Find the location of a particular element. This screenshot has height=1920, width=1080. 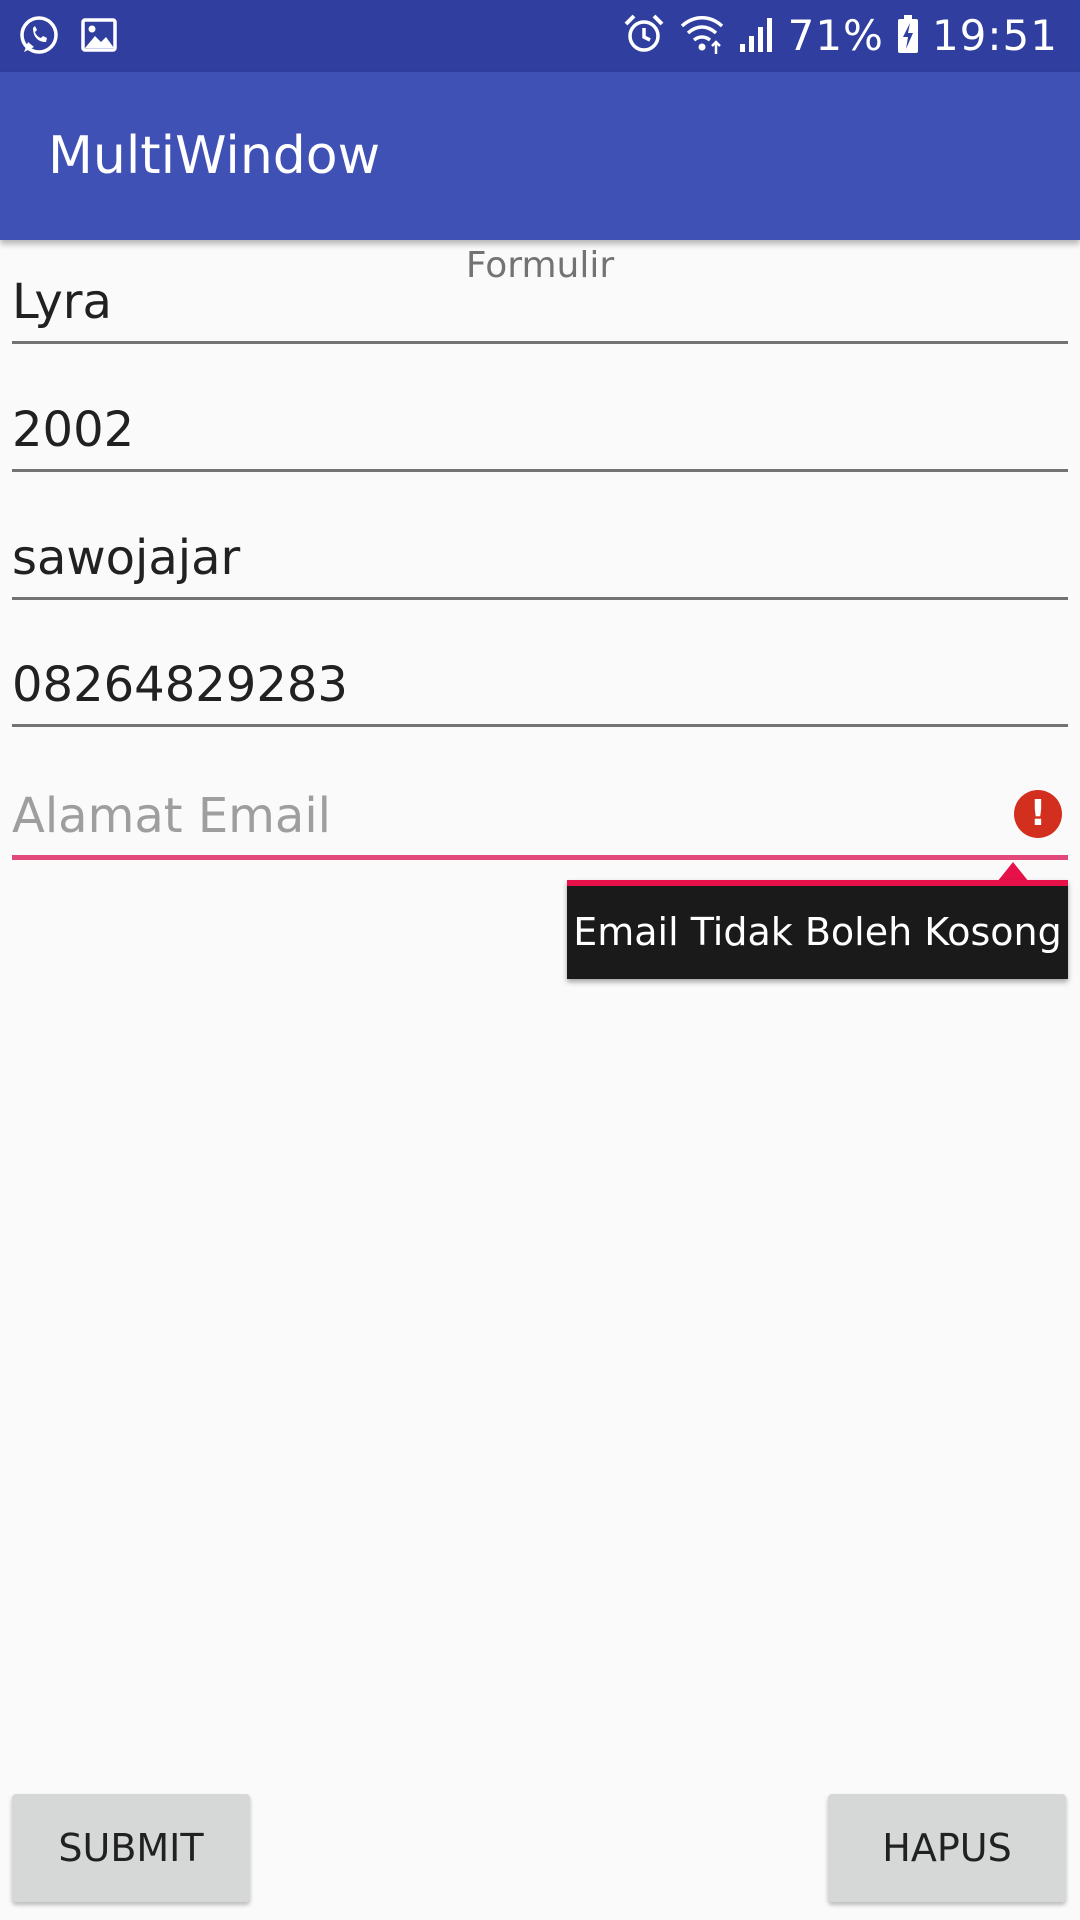

app-bar: MultiWindow is located at coordinates (540, 156).